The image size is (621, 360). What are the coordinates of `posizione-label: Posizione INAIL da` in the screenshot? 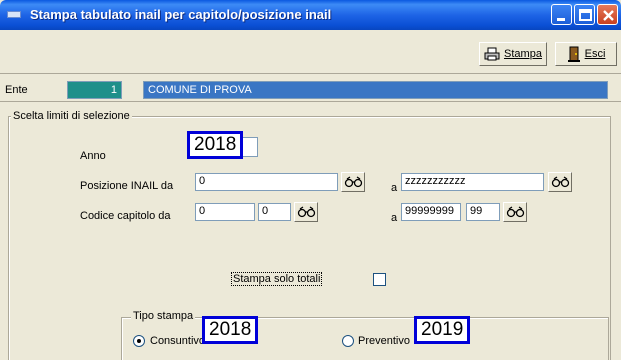 It's located at (127, 186).